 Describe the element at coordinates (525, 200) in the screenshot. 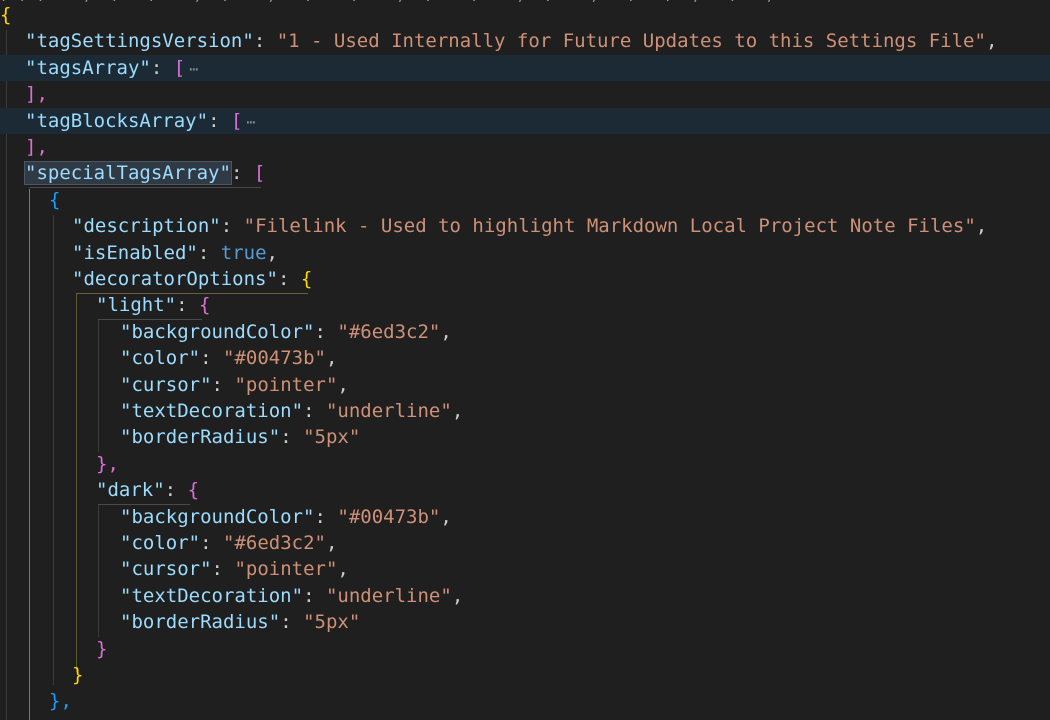

I see `object-open-brace: {` at that location.